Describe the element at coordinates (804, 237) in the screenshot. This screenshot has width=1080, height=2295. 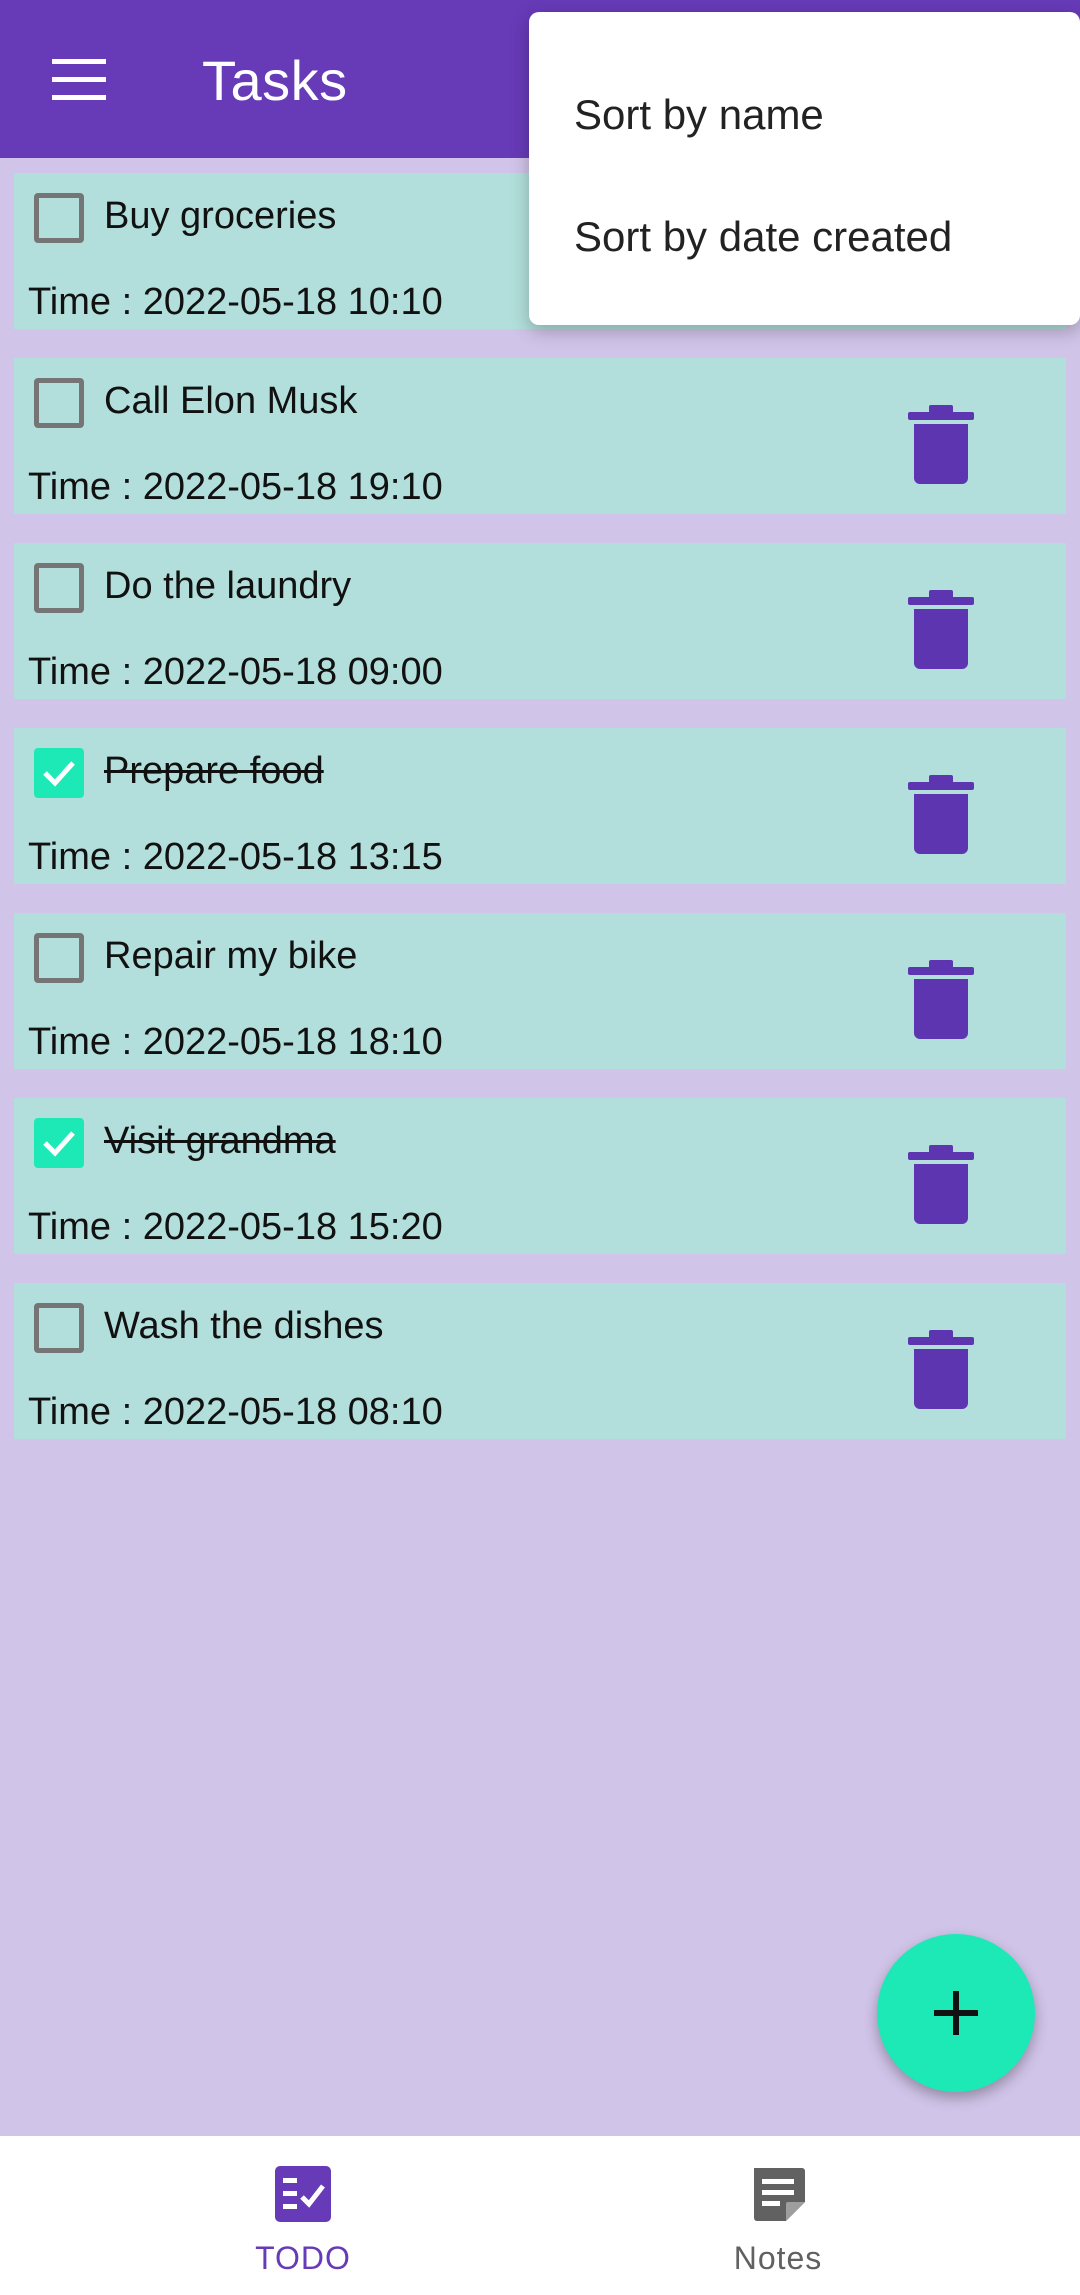
I see `sort-by-date-option: Sort by date created` at that location.